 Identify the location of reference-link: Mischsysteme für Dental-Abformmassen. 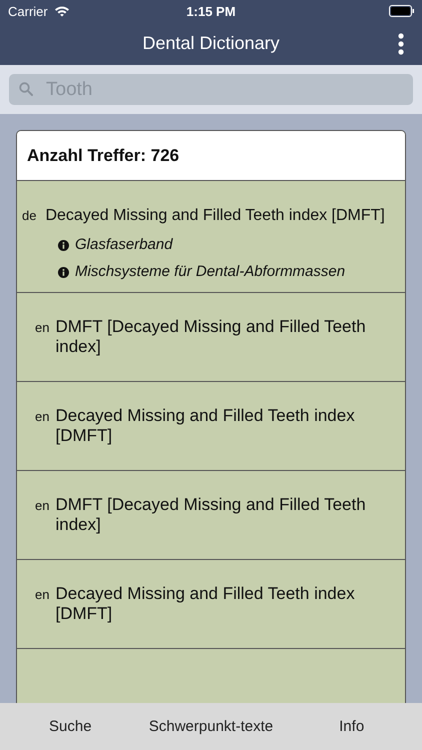
(210, 272).